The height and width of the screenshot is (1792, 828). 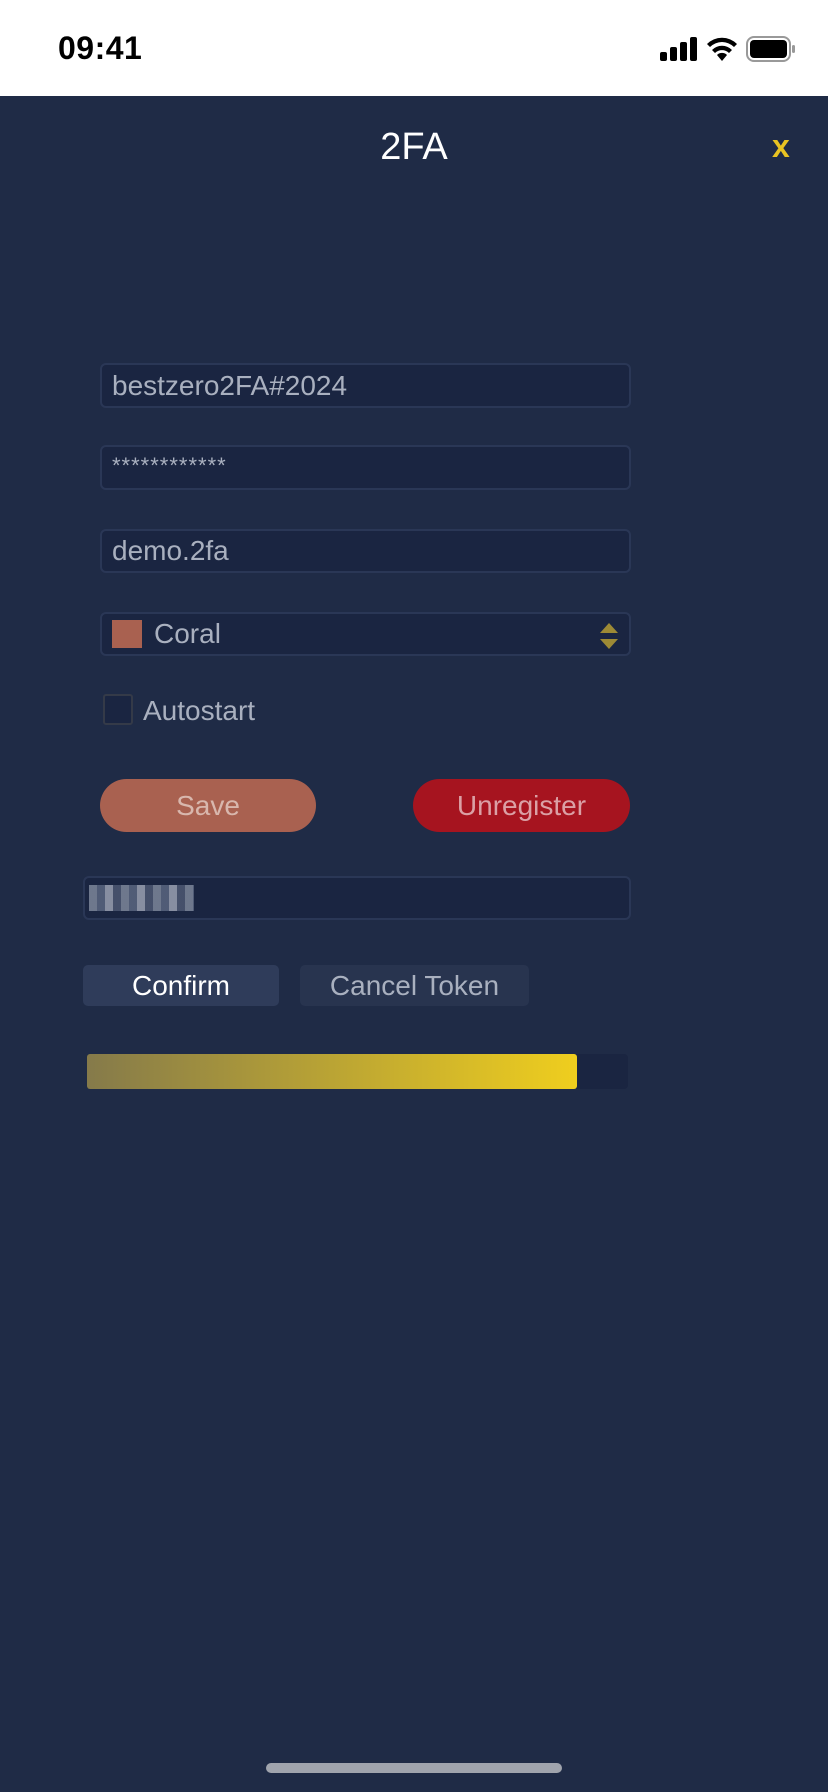 What do you see at coordinates (357, 898) in the screenshot?
I see `token-input` at bounding box center [357, 898].